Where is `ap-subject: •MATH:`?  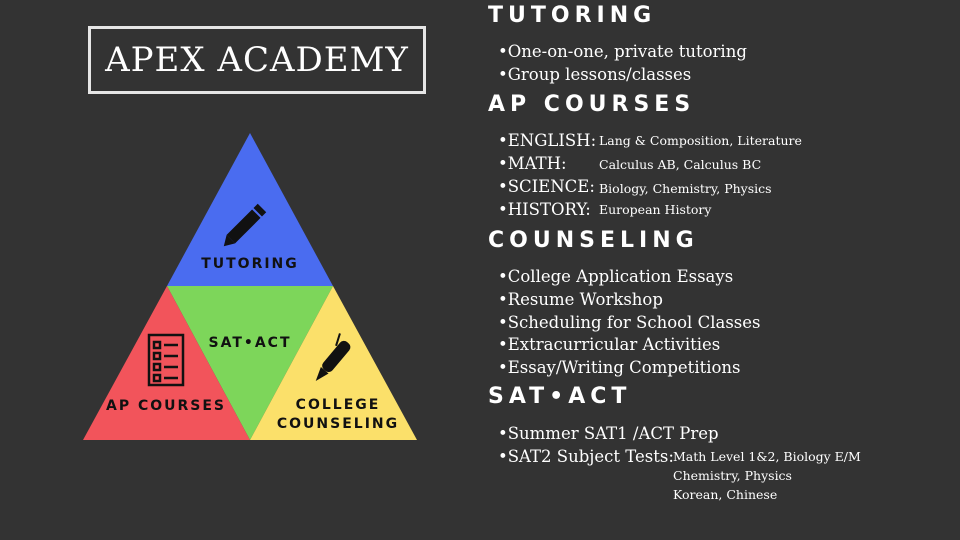
ap-subject: •MATH: is located at coordinates (532, 163).